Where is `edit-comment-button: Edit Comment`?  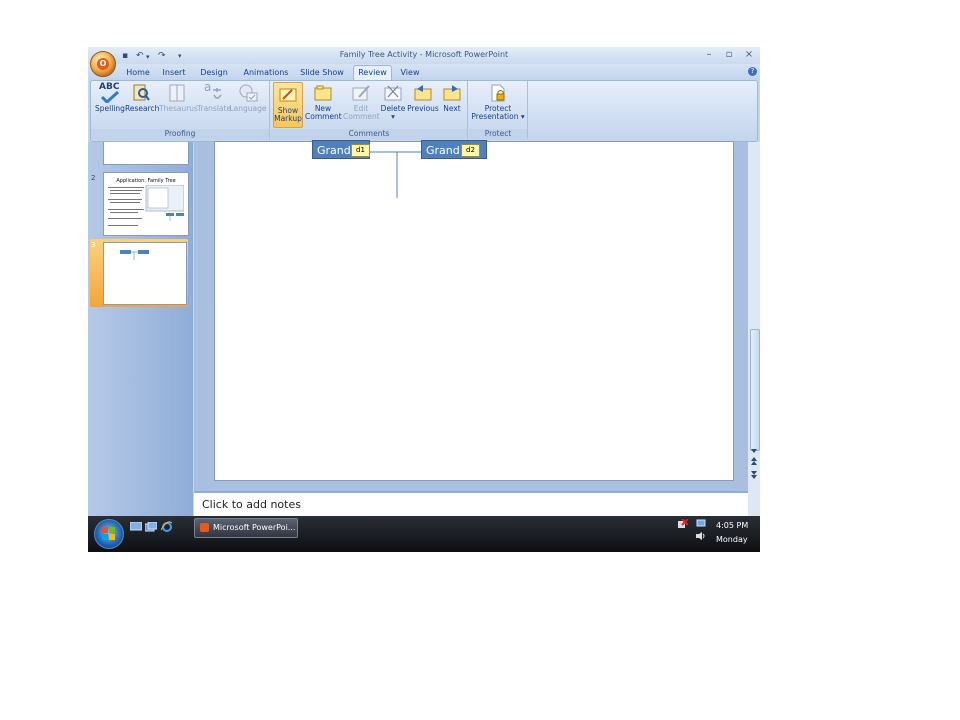
edit-comment-button: Edit Comment is located at coordinates (361, 102).